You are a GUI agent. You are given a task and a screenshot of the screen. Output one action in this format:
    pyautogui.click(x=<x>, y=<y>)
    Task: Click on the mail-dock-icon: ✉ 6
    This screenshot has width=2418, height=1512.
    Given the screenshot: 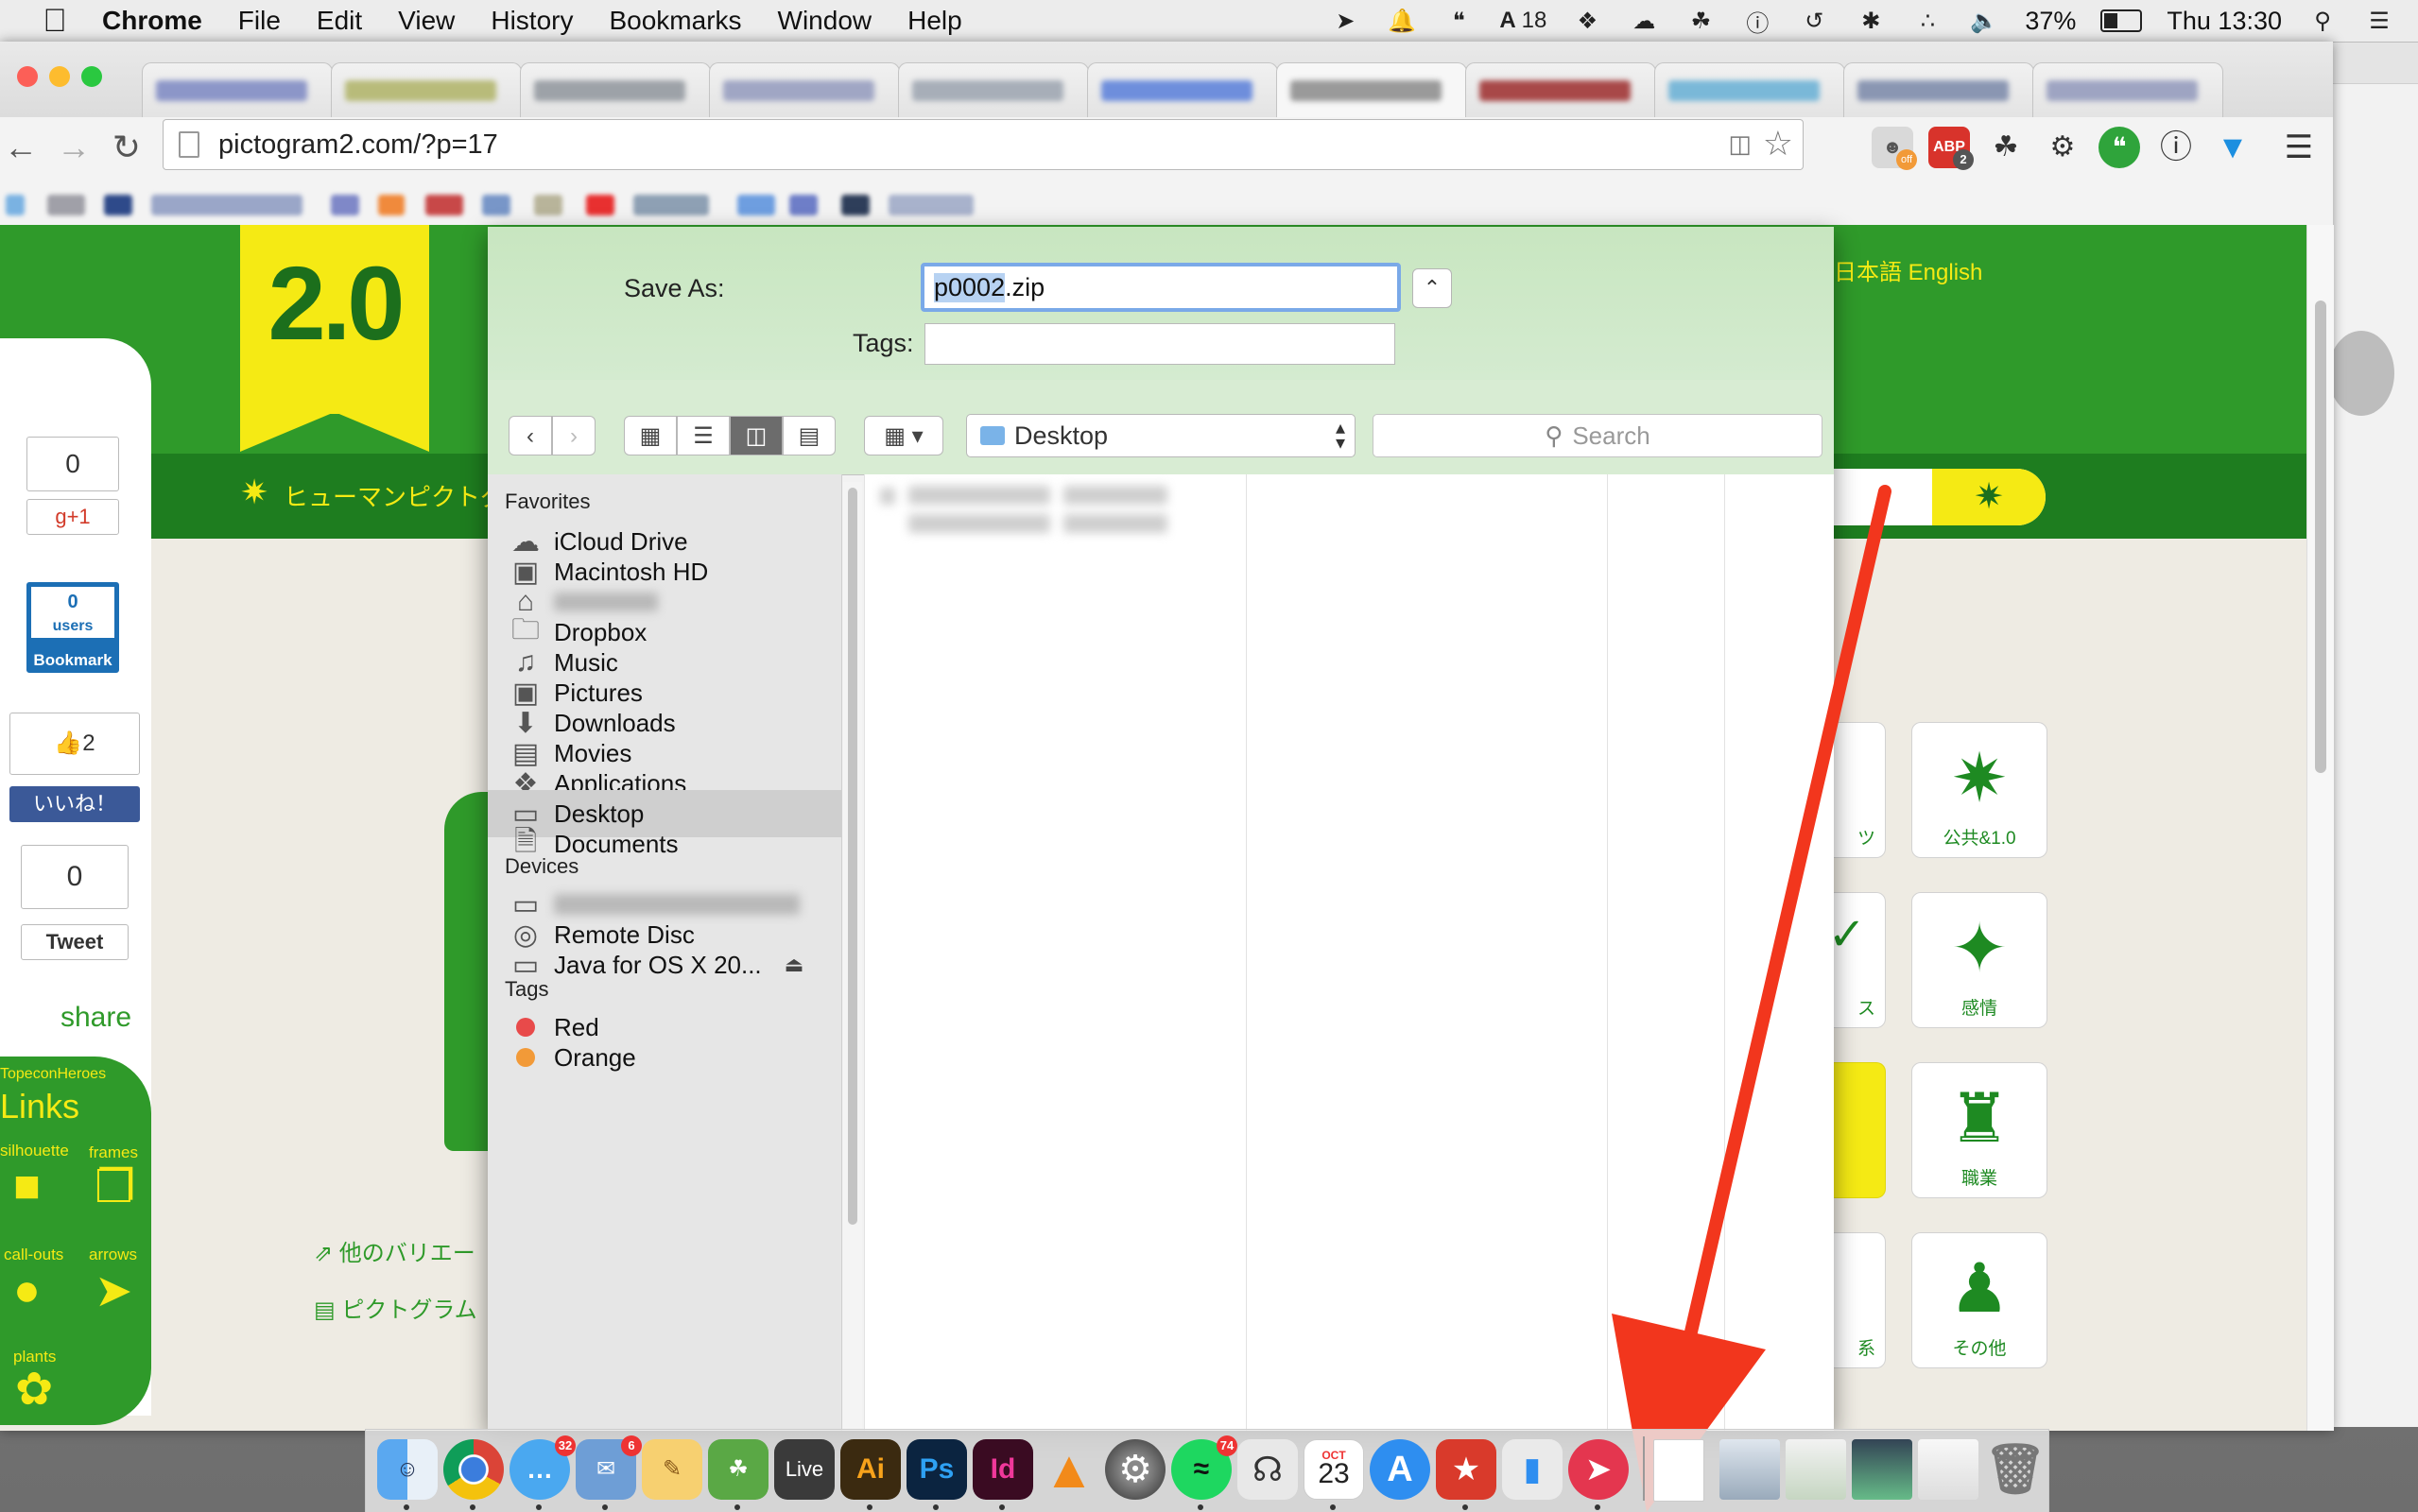 What is the action you would take?
    pyautogui.click(x=609, y=1467)
    